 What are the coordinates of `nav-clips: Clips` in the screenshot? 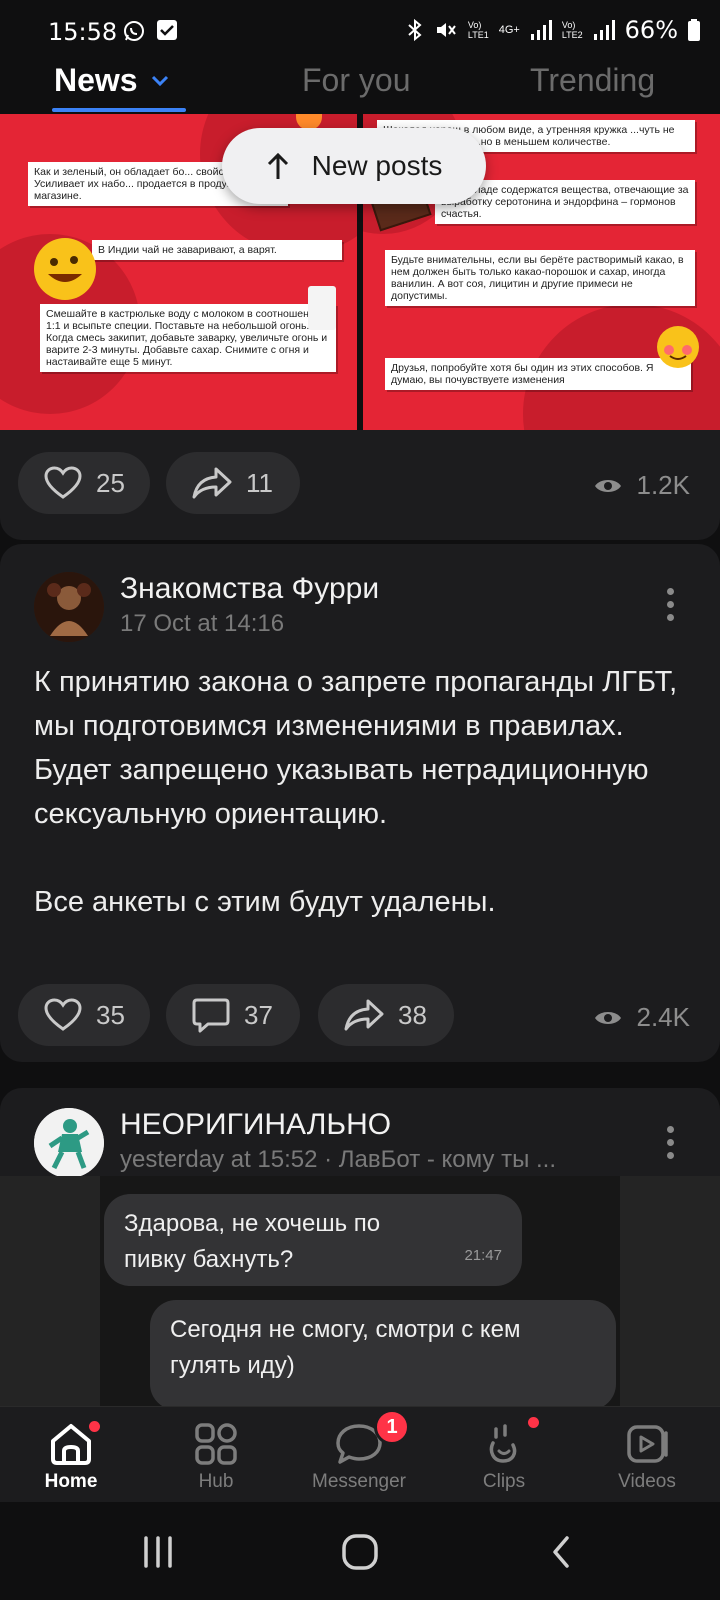 It's located at (504, 1455).